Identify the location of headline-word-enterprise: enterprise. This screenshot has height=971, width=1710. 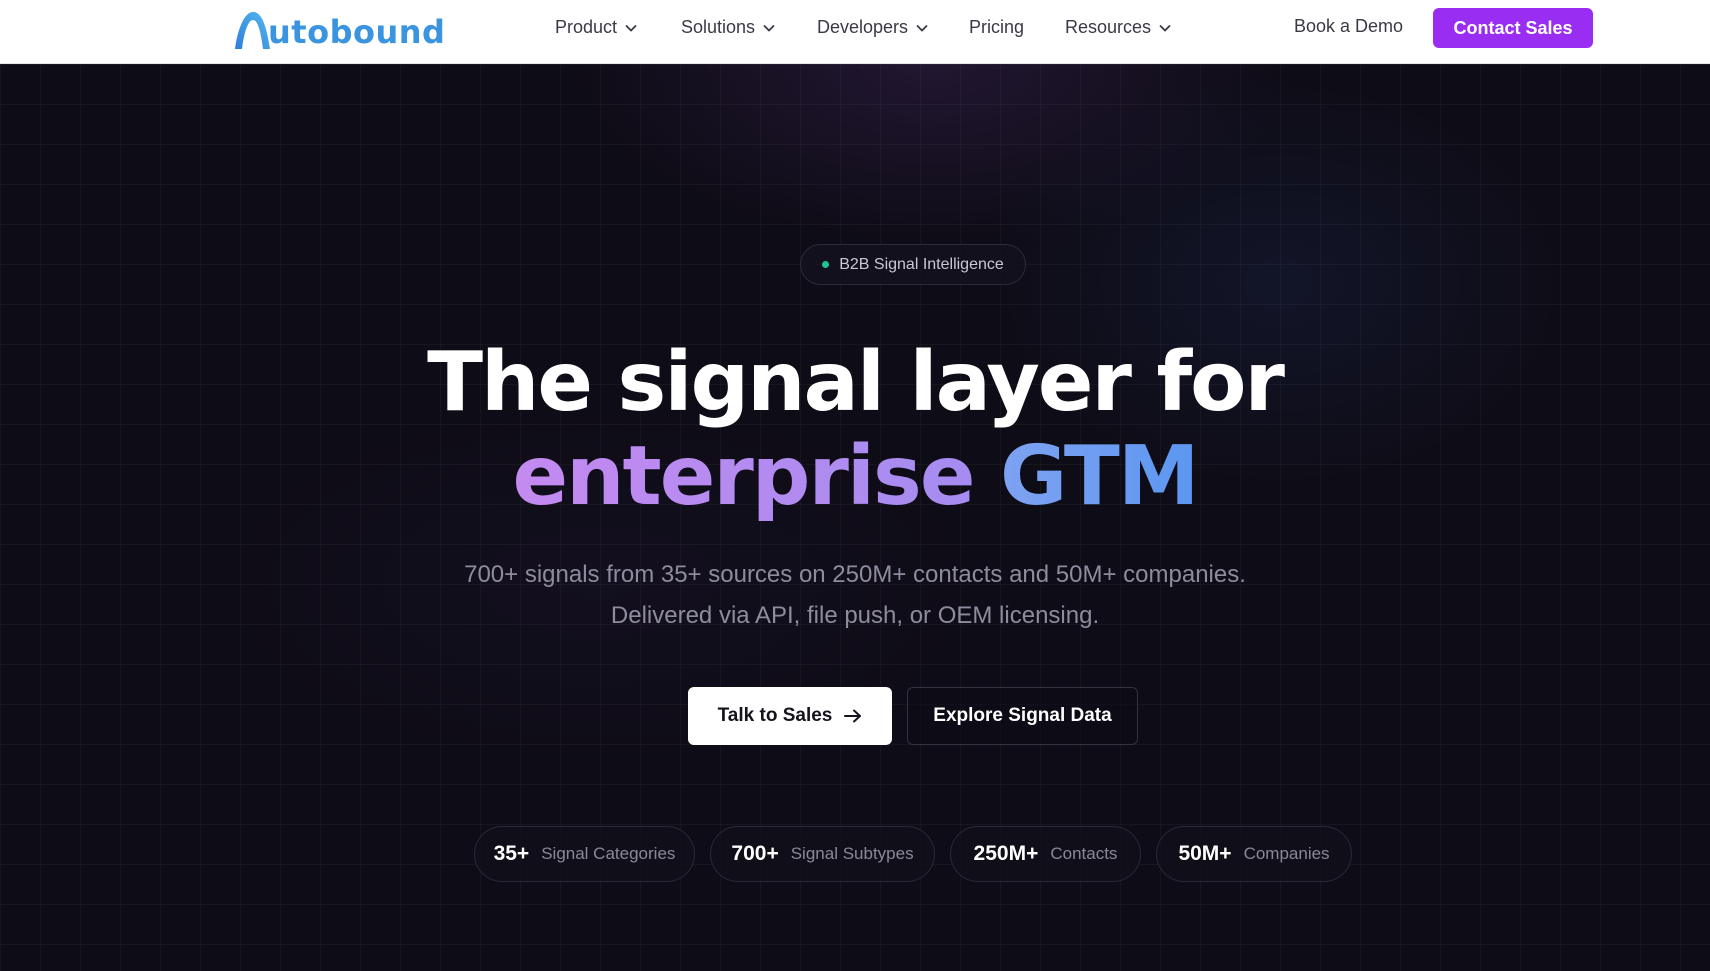
(744, 476).